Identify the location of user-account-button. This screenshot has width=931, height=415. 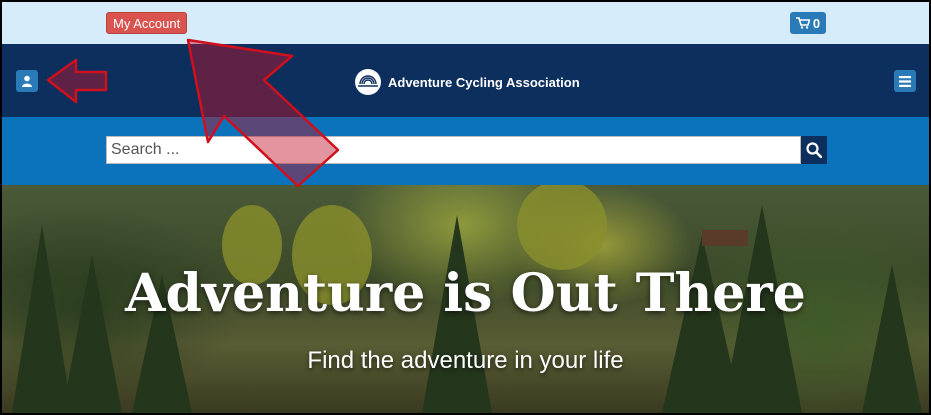
(27, 81).